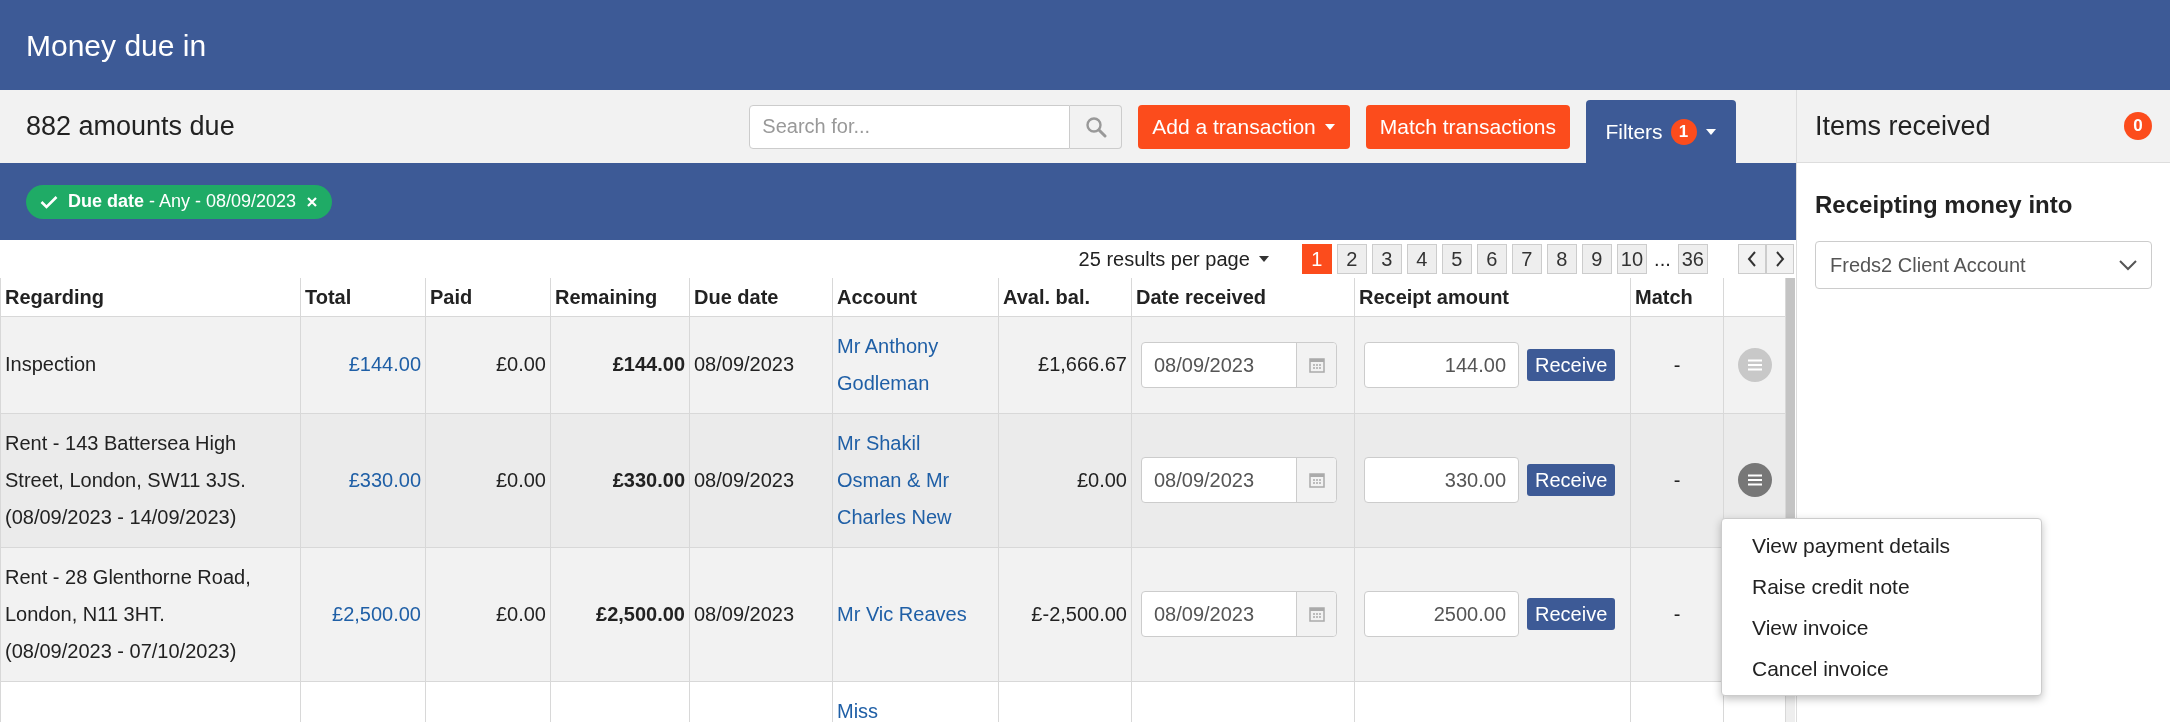  I want to click on next-page-button, so click(1780, 259).